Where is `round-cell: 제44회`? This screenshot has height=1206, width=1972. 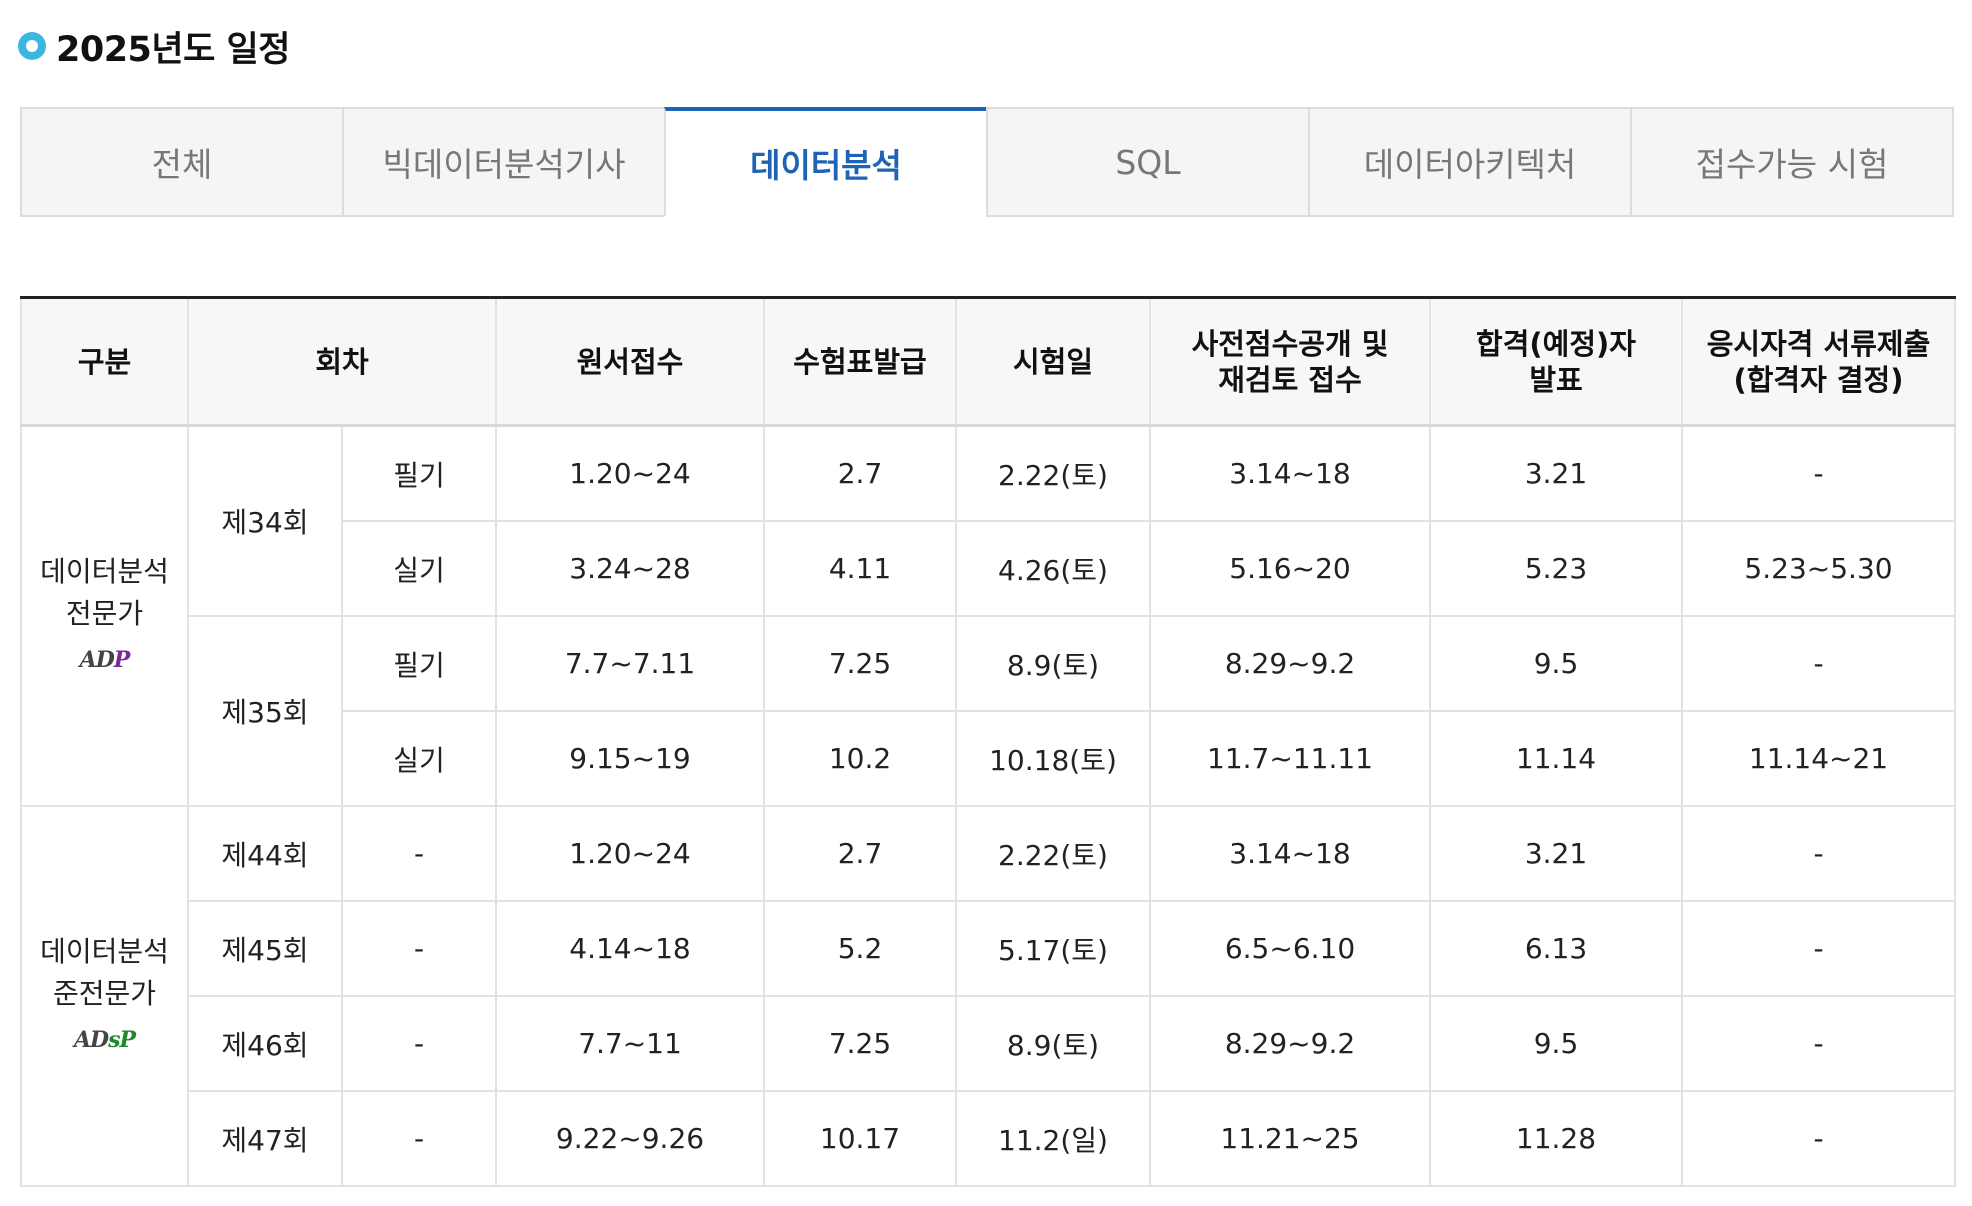
round-cell: 제44회 is located at coordinates (265, 853).